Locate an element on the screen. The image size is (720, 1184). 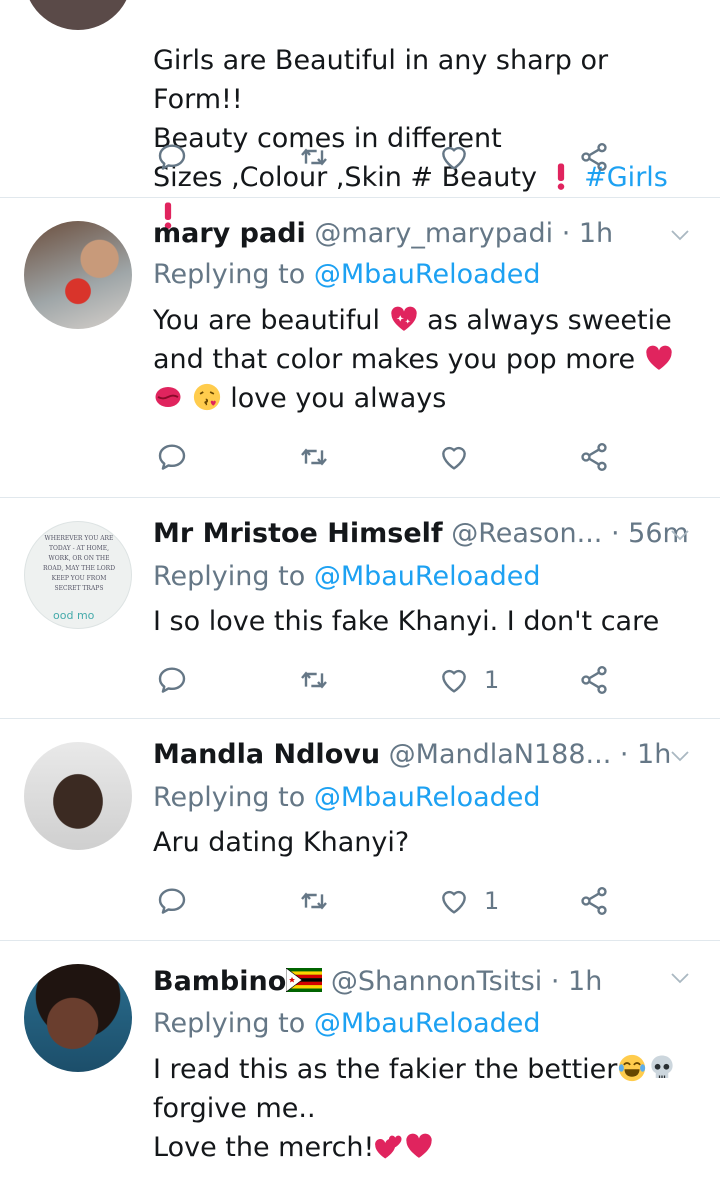
tweet-text-line: as always sweetie is located at coordinates (549, 320).